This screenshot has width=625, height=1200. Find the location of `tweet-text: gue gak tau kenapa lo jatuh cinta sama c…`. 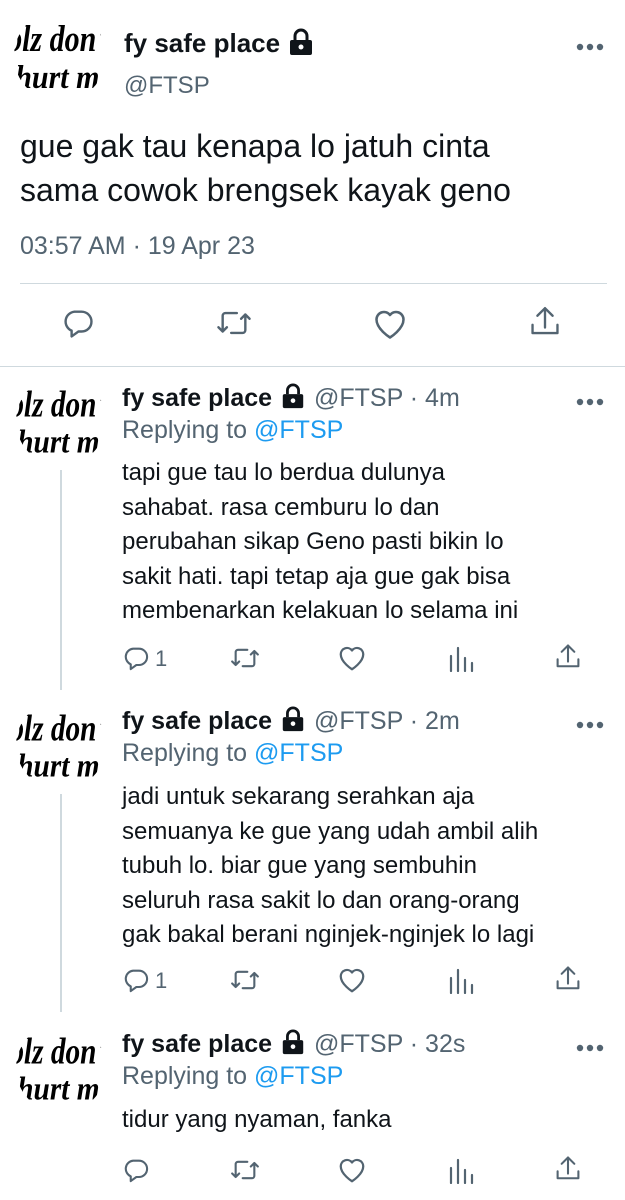

tweet-text: gue gak tau kenapa lo jatuh cinta sama c… is located at coordinates (265, 168).